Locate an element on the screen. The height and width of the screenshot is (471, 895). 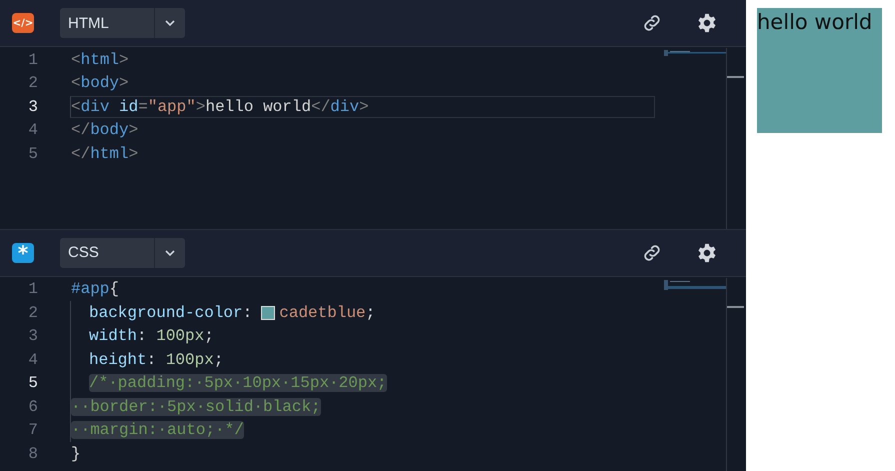
code-line: width: 100px; is located at coordinates (151, 336).